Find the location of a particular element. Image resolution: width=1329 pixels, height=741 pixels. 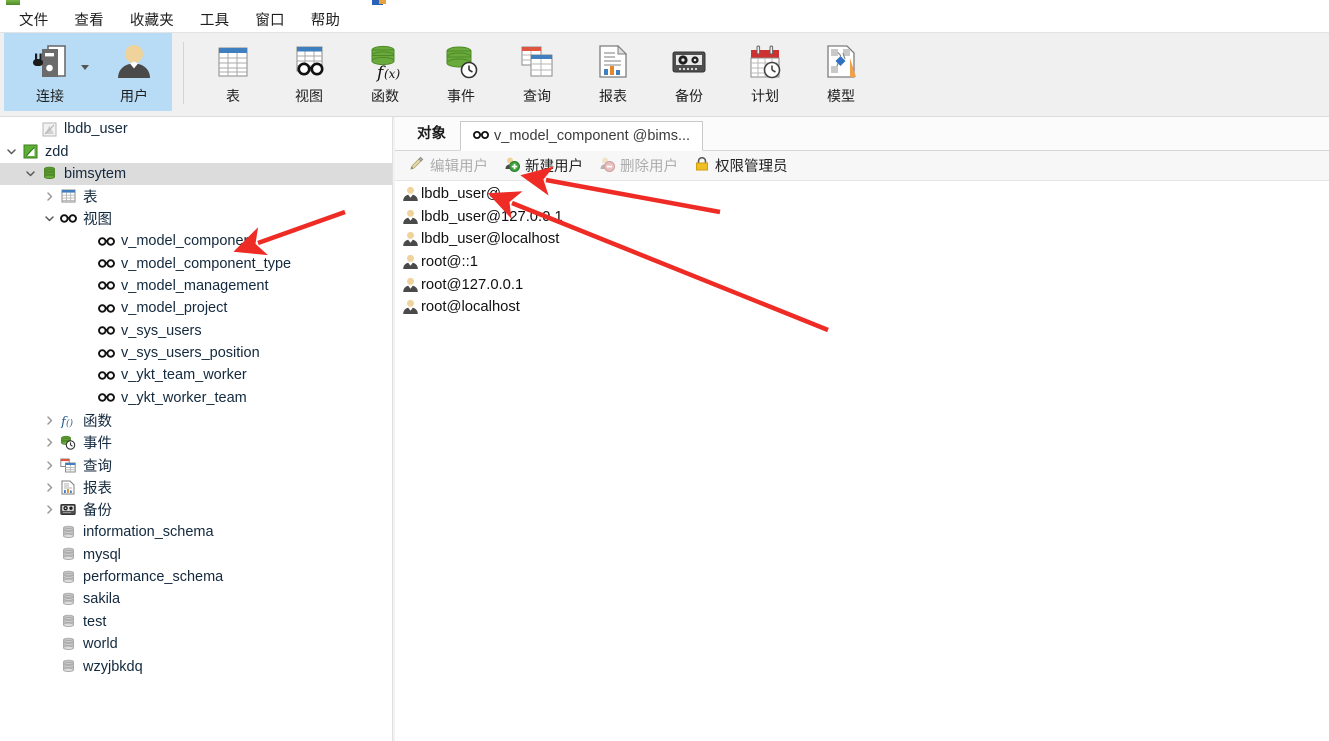

toolbar-button-table: 表 is located at coordinates (233, 72).